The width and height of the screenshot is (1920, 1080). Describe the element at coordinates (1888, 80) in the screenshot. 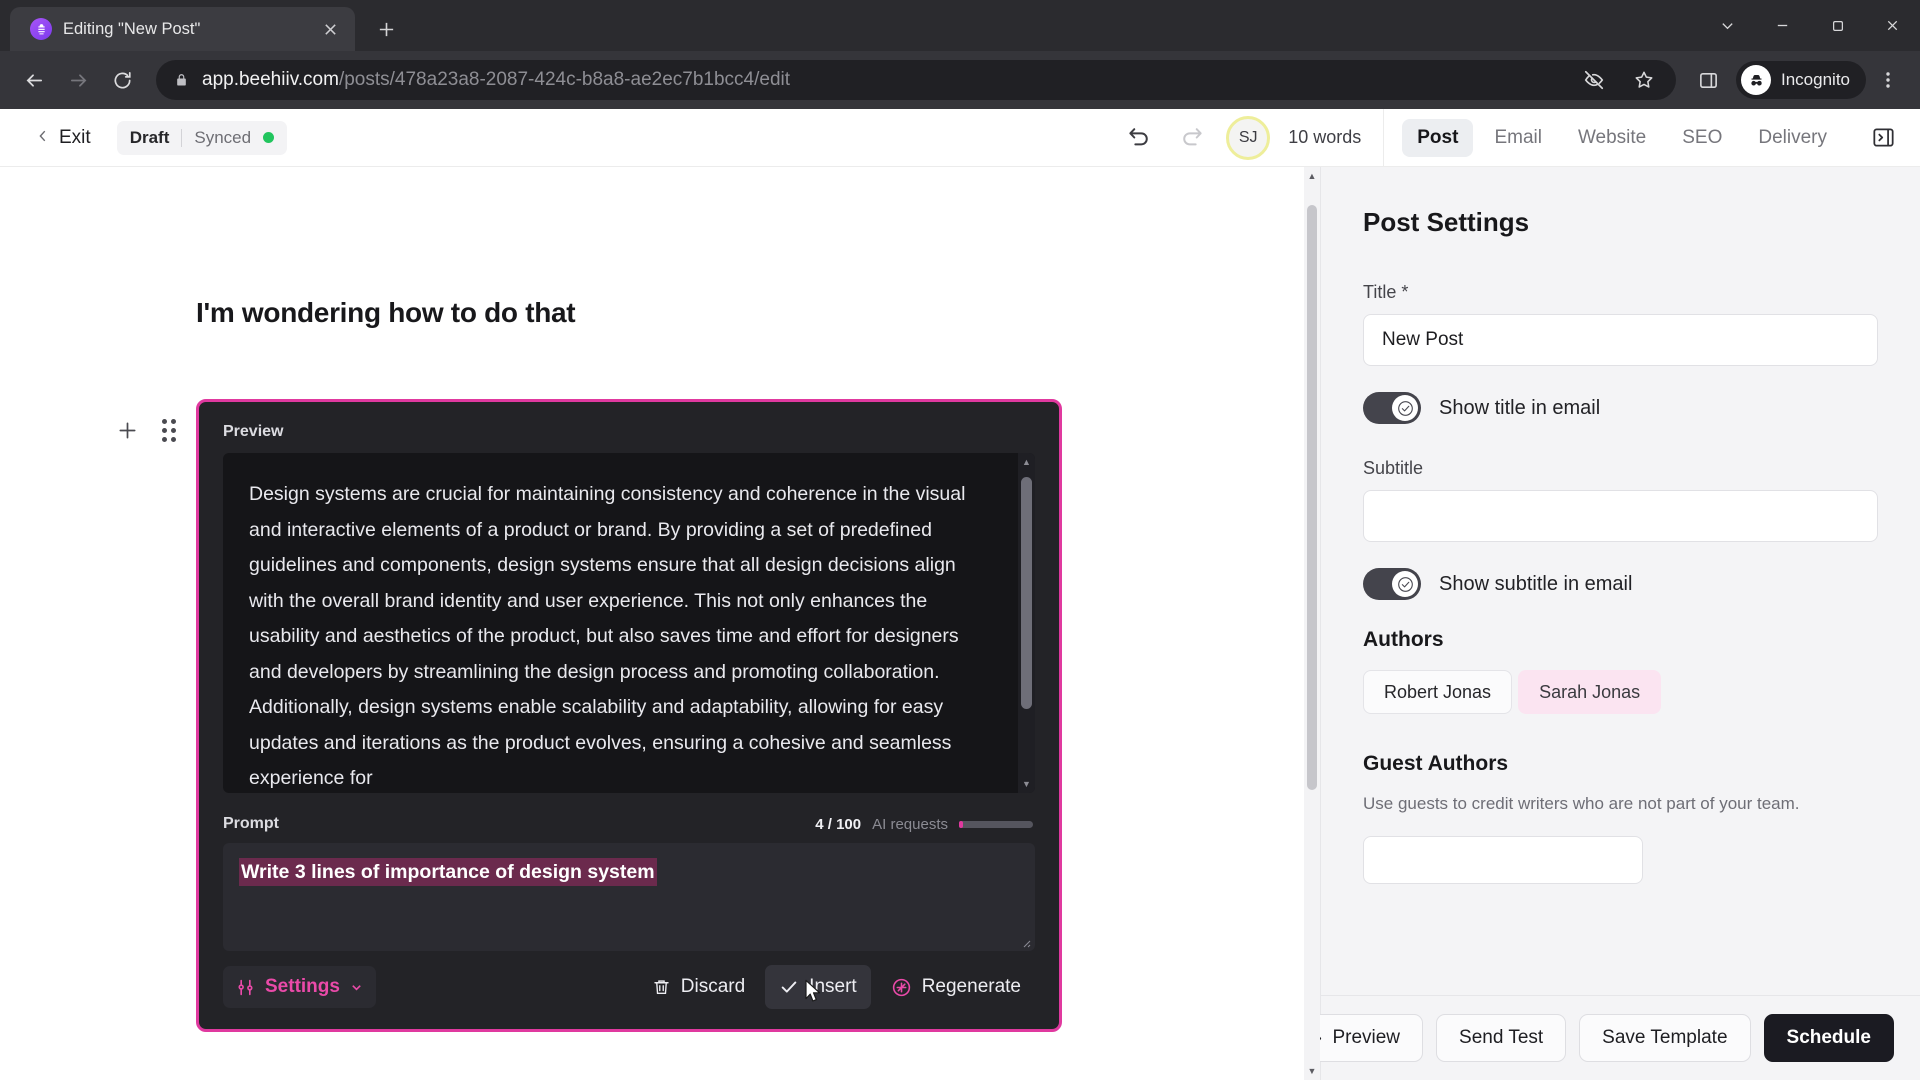

I see `kebab-menu-icon` at that location.